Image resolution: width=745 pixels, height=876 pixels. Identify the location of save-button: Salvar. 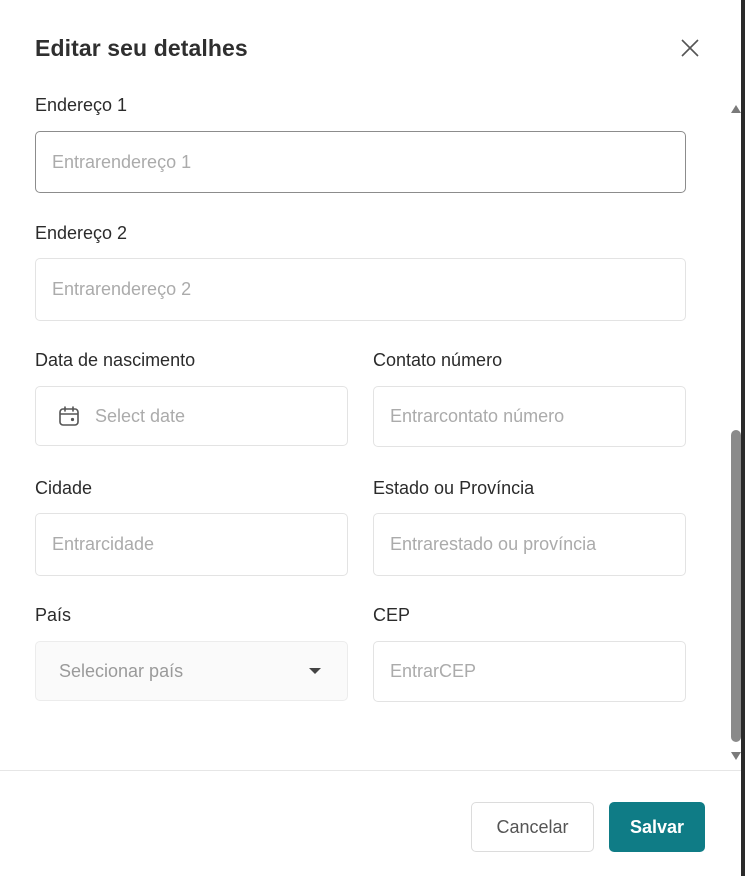
(657, 827).